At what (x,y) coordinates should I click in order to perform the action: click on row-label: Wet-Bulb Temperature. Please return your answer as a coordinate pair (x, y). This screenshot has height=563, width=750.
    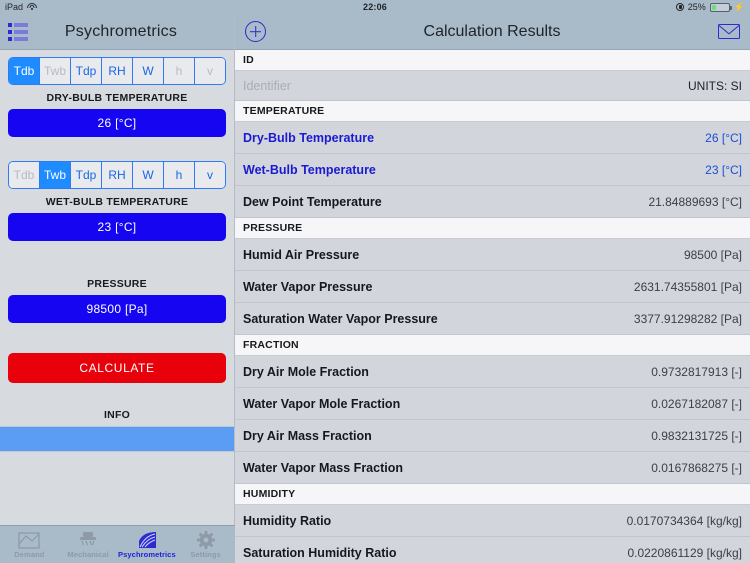
    Looking at the image, I should click on (309, 169).